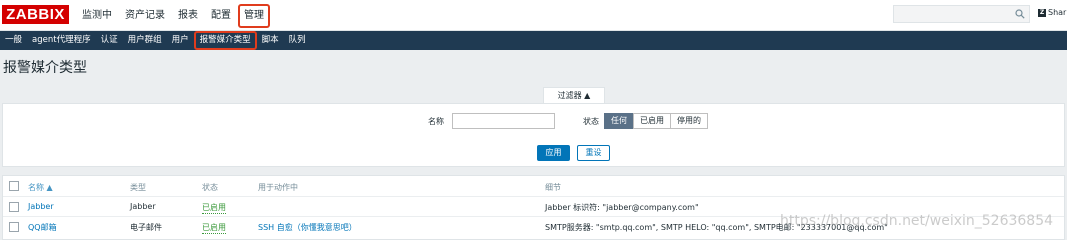 This screenshot has width=1067, height=240. What do you see at coordinates (652, 121) in the screenshot?
I see `status-enabled-option: 已启用` at bounding box center [652, 121].